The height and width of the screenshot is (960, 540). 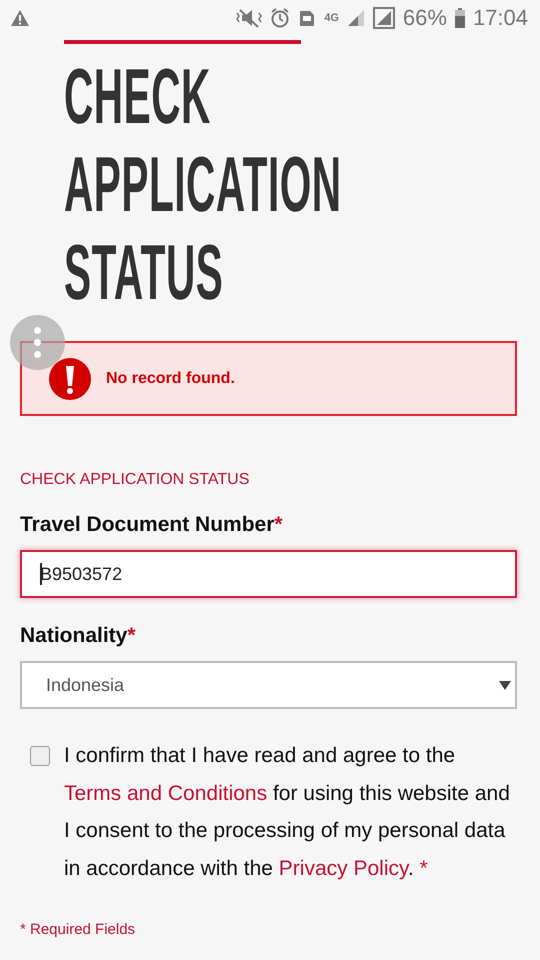 I want to click on dropdown-arrow-icon, so click(x=505, y=685).